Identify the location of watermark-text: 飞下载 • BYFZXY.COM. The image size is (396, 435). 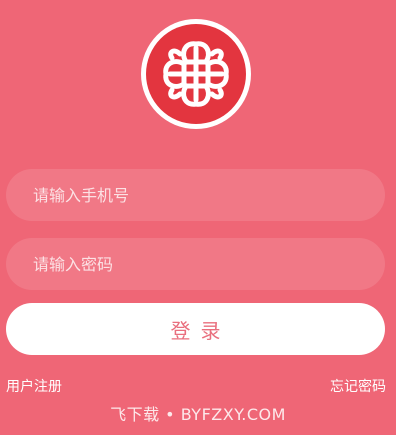
(198, 414).